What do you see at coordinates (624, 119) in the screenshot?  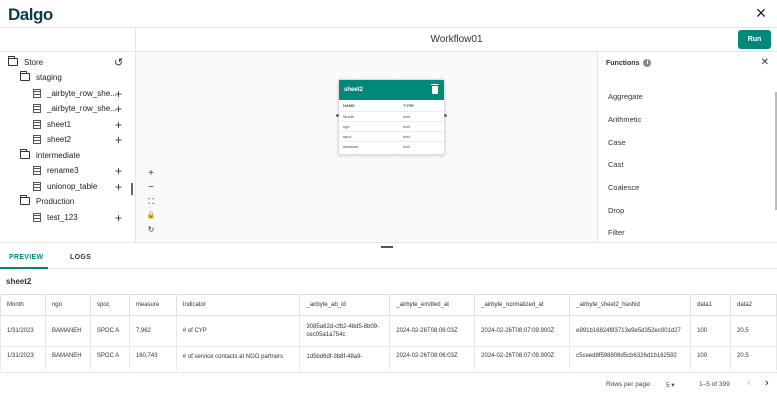 I see `function-item: Arithmetic` at bounding box center [624, 119].